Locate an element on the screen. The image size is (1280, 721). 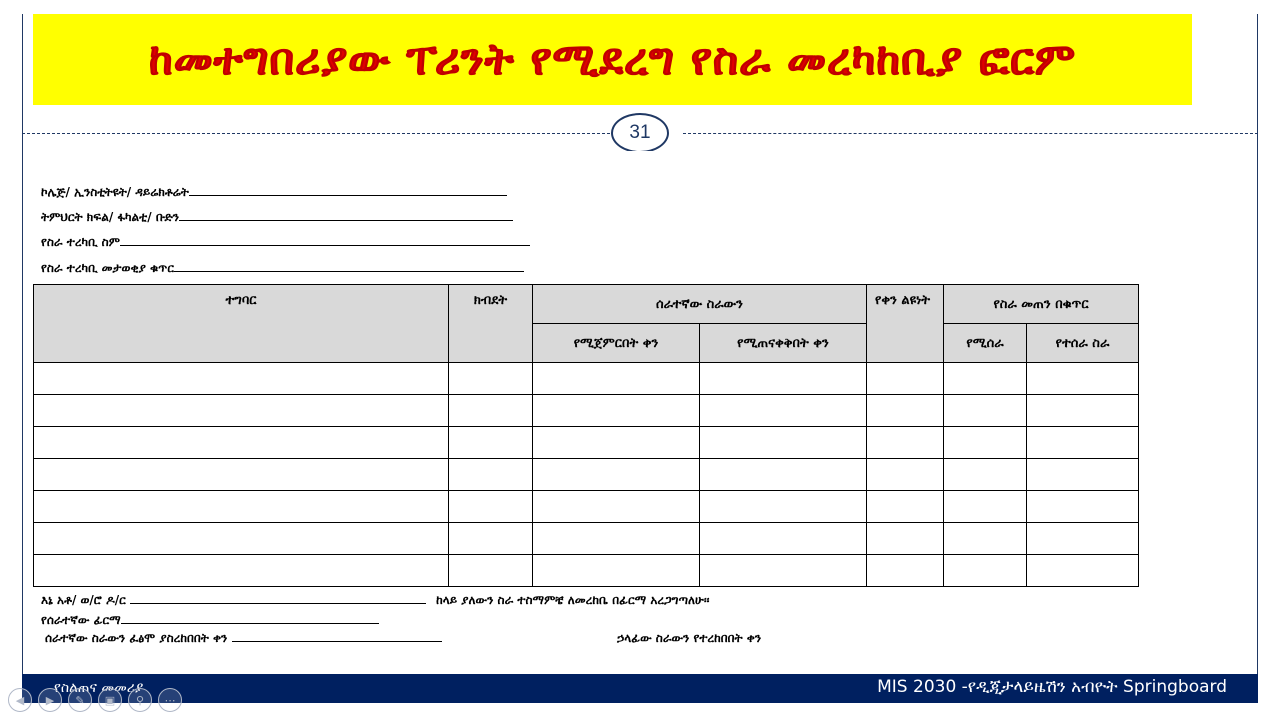
worker-signature: የሰራተኛው ፊርማ is located at coordinates (210, 620).